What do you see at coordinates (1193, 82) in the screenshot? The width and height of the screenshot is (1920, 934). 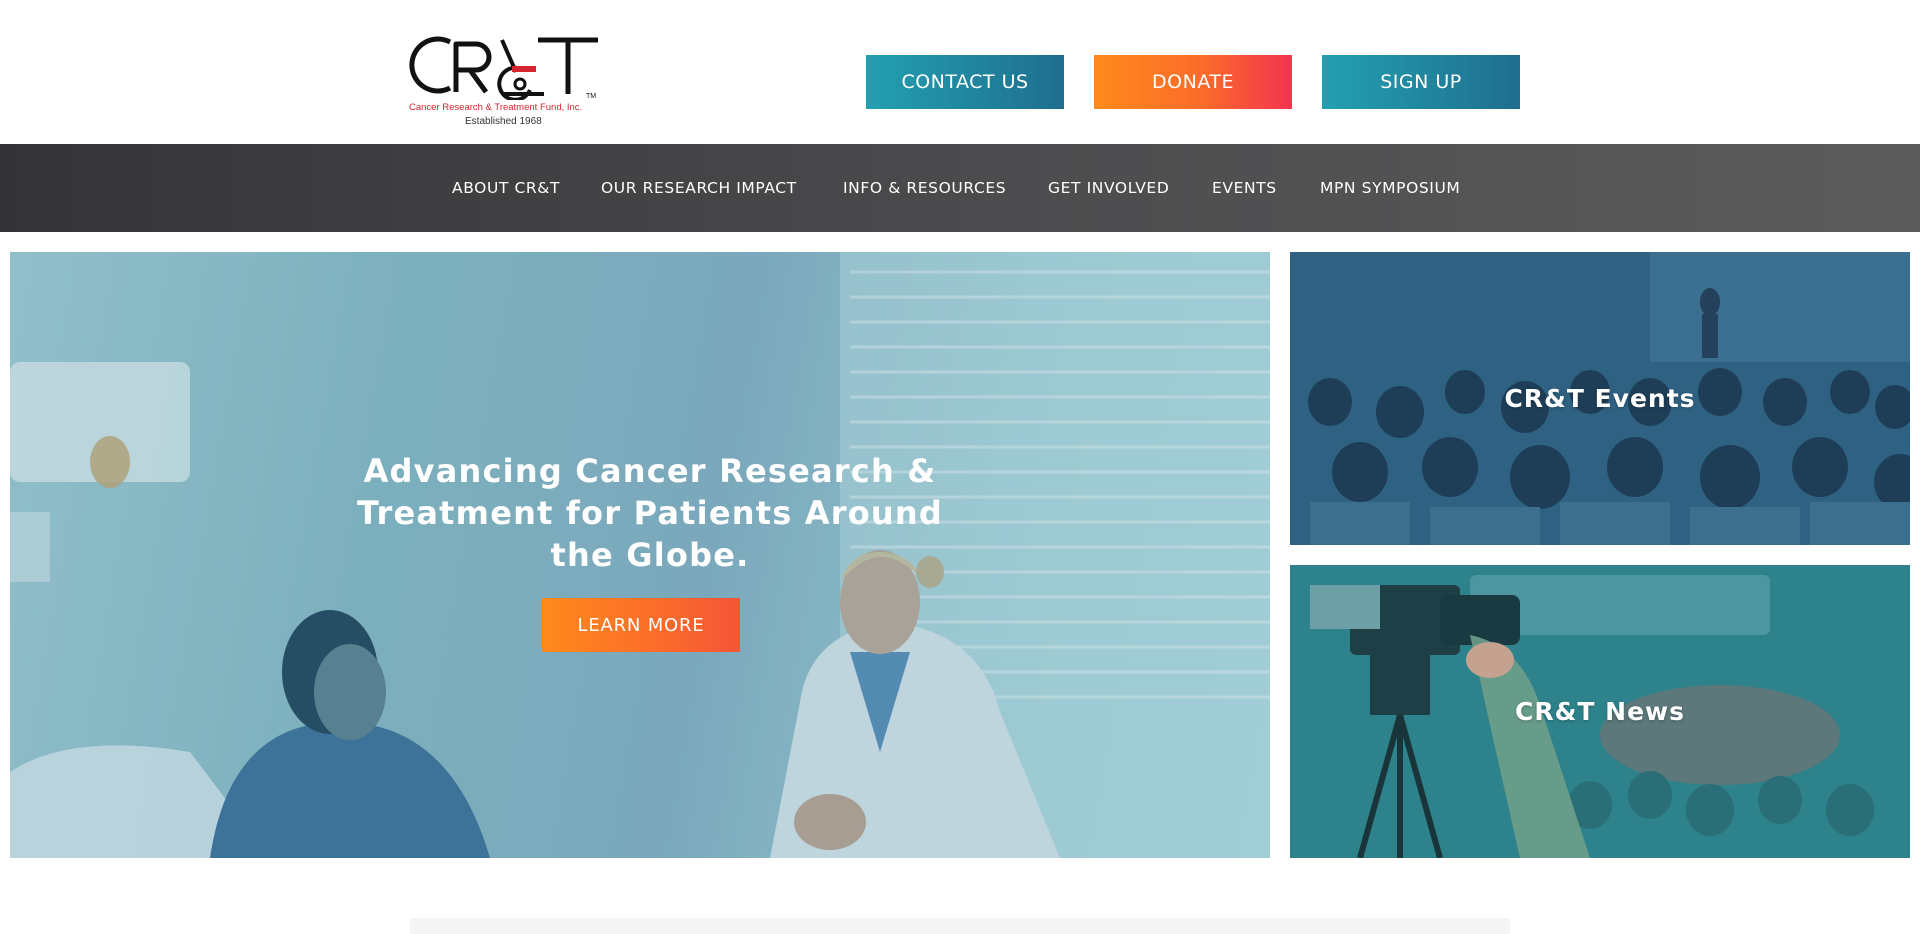 I see `donate-button: DONATE` at bounding box center [1193, 82].